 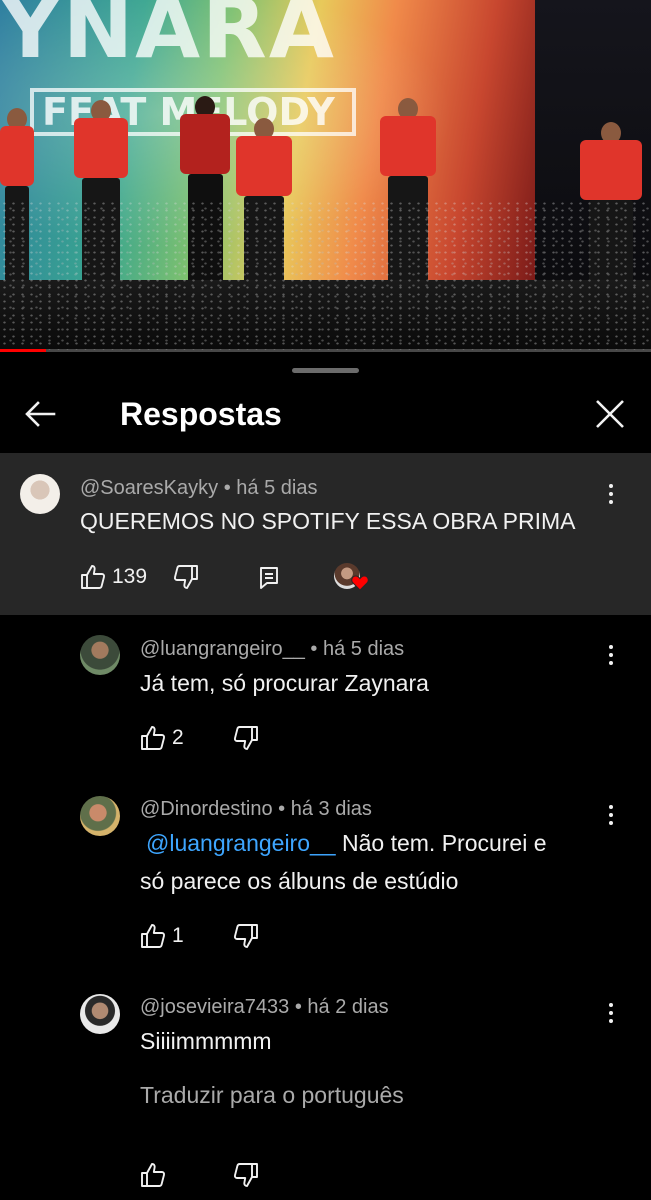 I want to click on arrow-left-icon, so click(x=40, y=414).